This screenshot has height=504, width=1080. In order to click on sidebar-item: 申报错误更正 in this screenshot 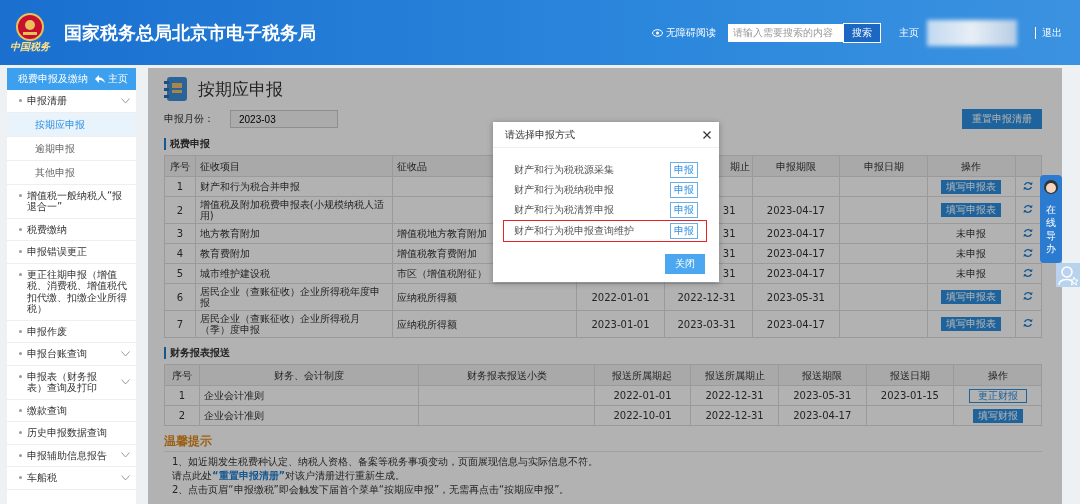, I will do `click(71, 252)`.